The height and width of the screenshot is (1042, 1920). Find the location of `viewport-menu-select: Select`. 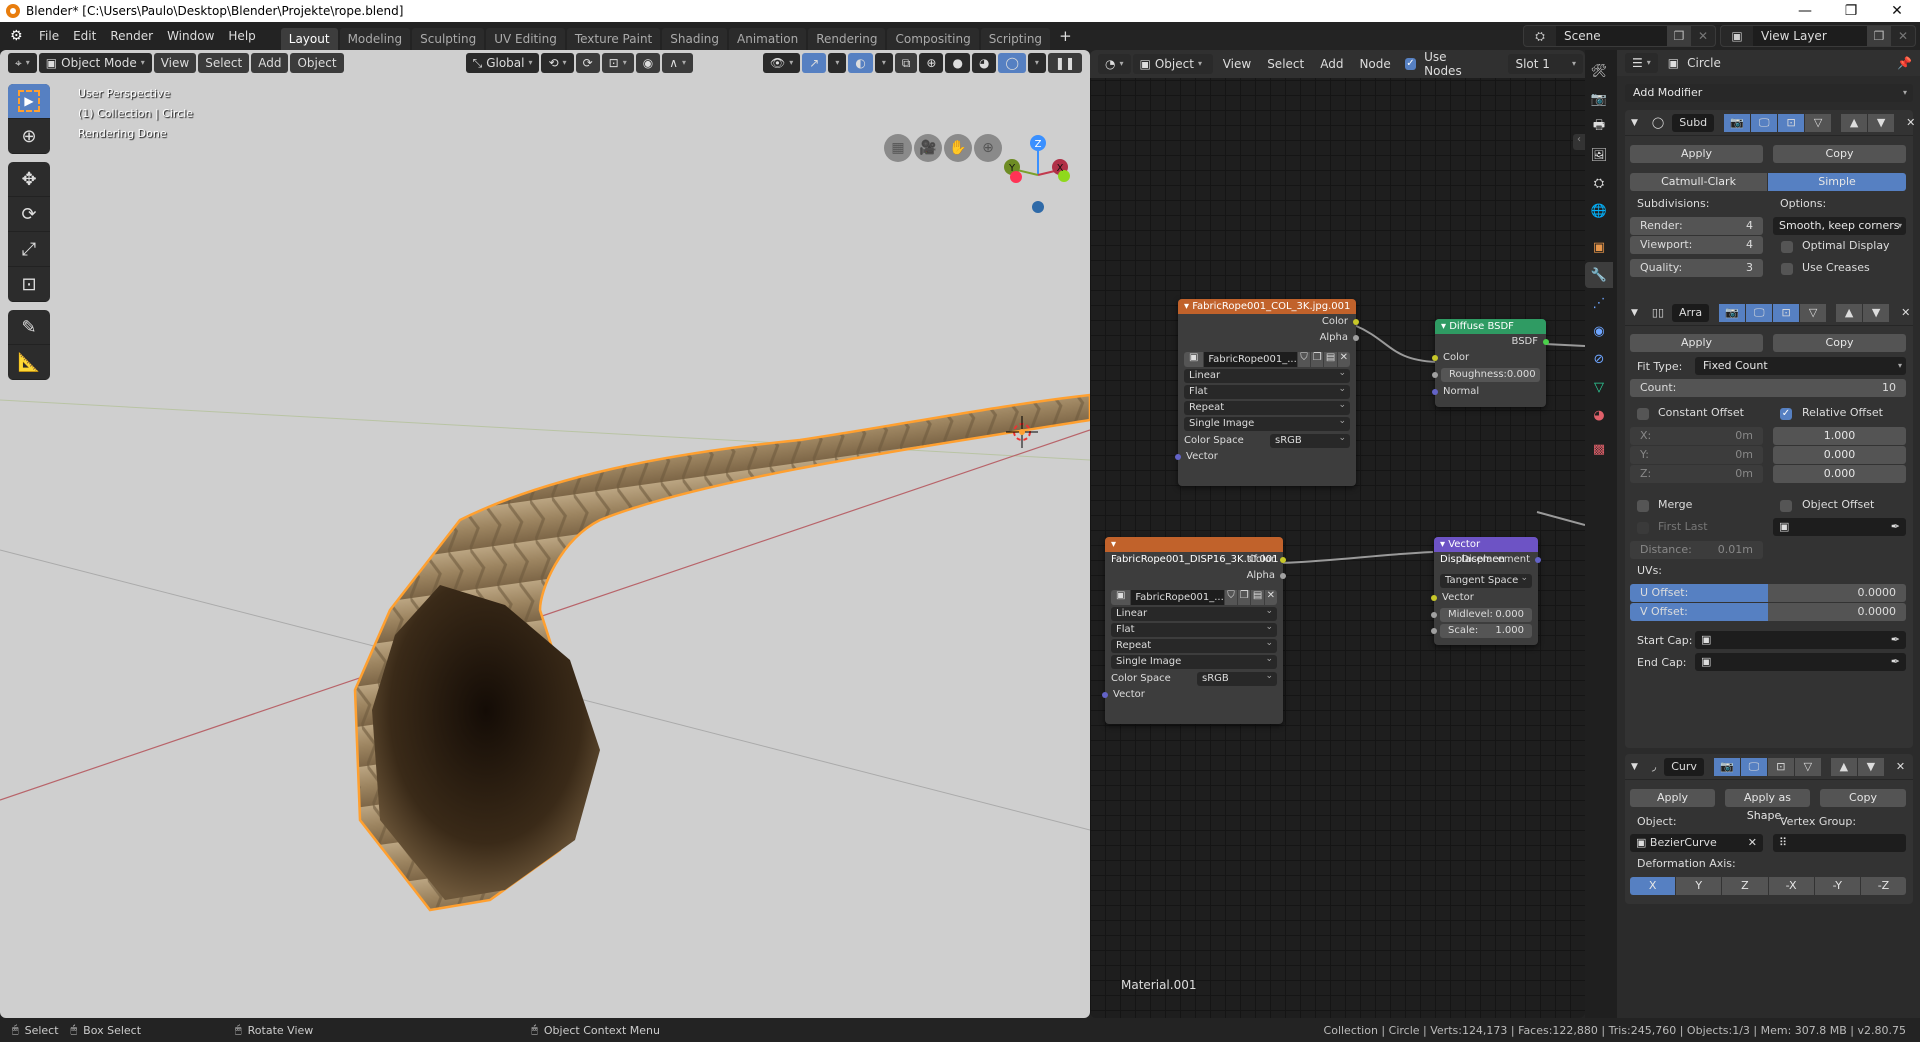

viewport-menu-select: Select is located at coordinates (224, 63).